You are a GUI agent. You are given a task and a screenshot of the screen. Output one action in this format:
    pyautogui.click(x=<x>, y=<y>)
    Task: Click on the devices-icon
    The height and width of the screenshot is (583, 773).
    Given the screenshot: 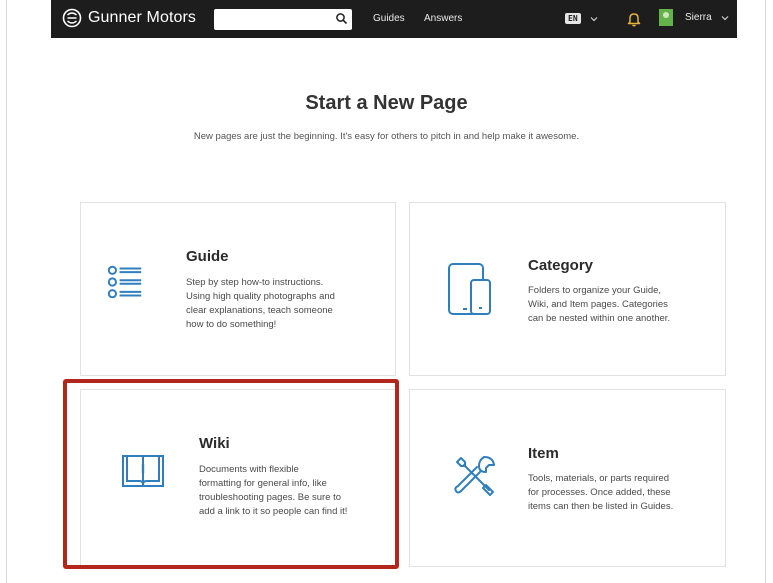 What is the action you would take?
    pyautogui.click(x=469, y=289)
    